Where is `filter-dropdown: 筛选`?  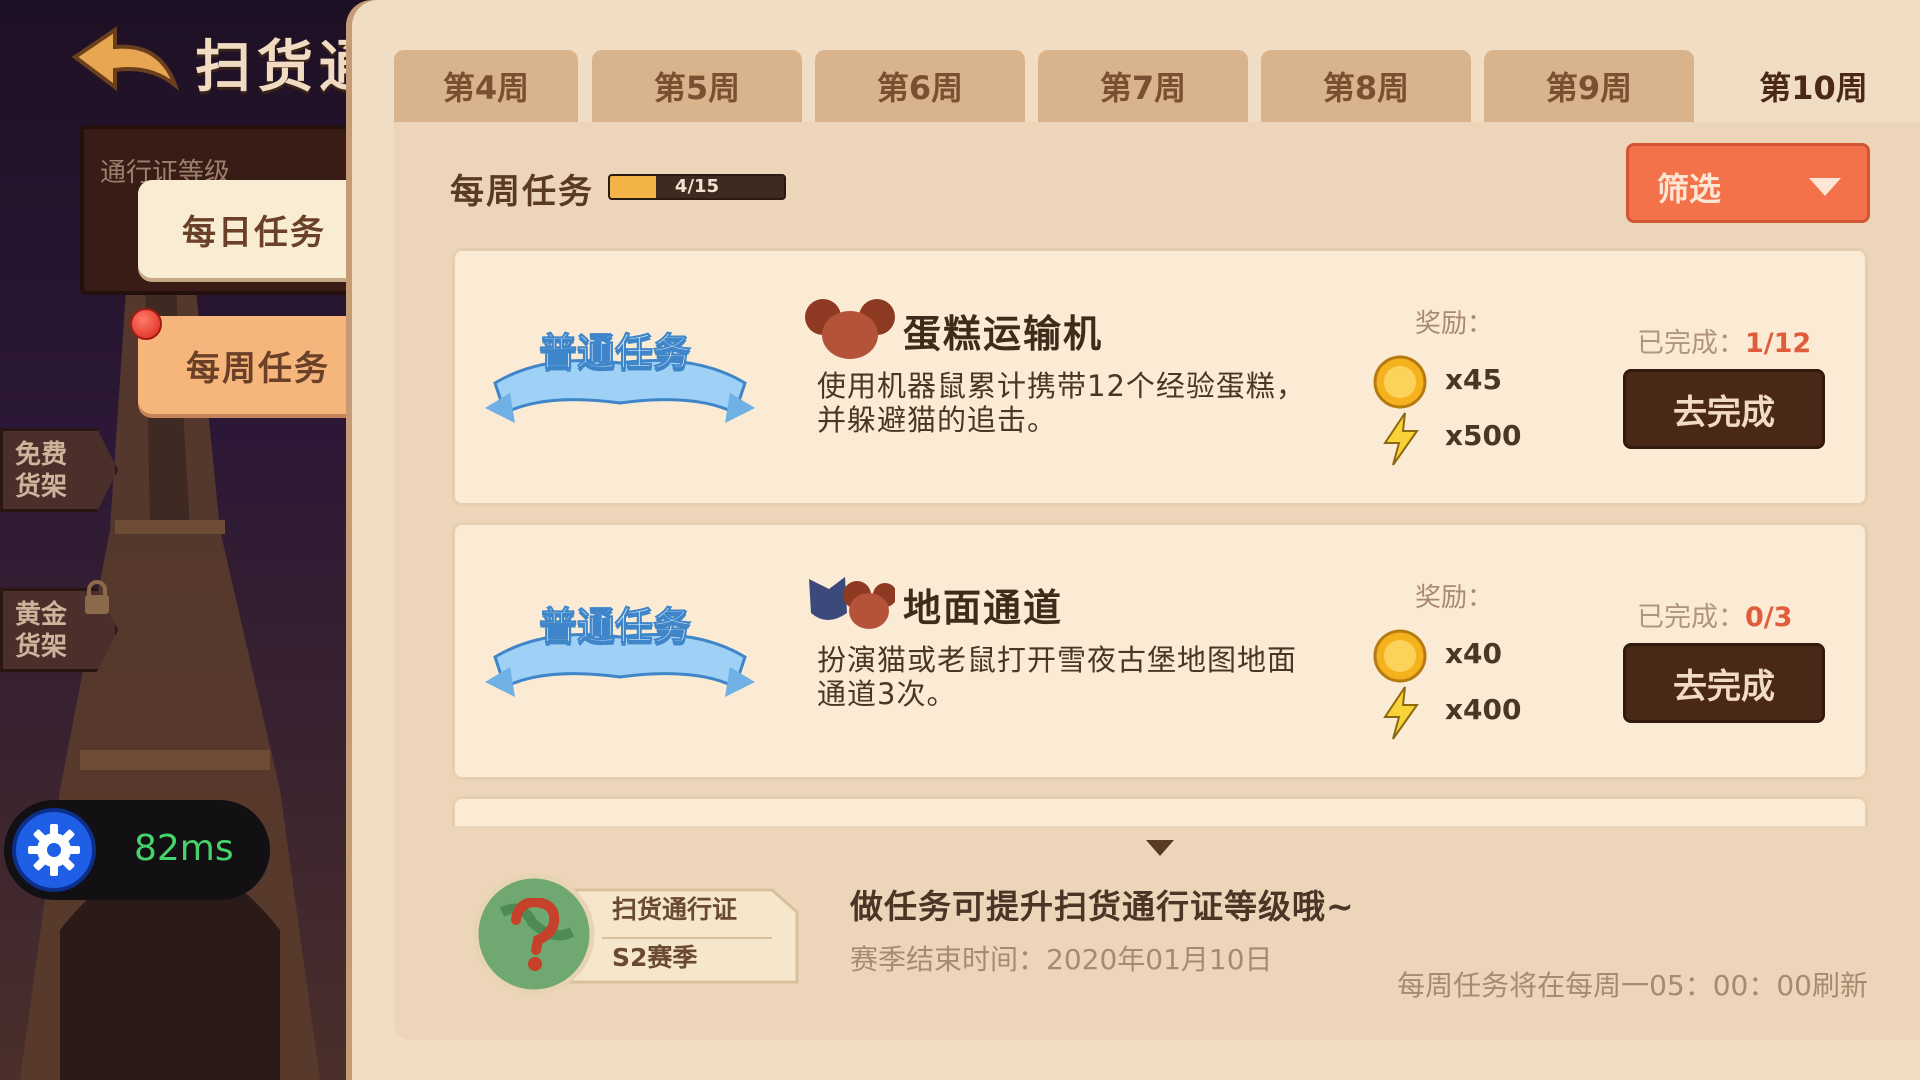 filter-dropdown: 筛选 is located at coordinates (1748, 183).